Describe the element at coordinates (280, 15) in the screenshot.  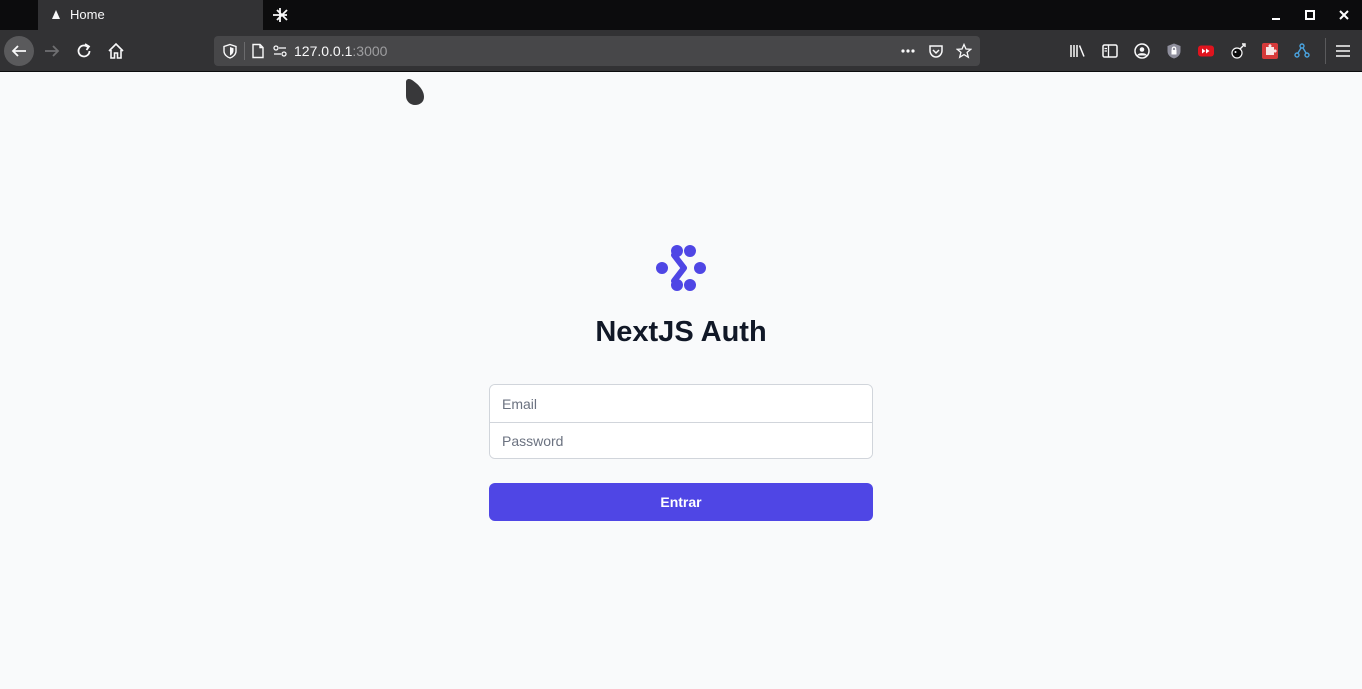
I see `plus-icon` at that location.